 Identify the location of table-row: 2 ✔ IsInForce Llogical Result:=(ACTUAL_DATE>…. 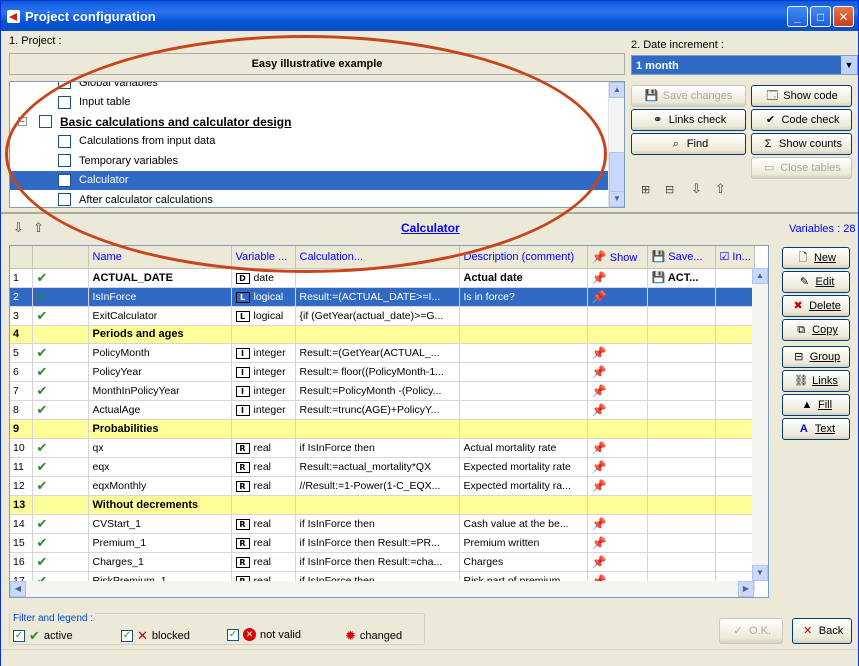
(382, 297).